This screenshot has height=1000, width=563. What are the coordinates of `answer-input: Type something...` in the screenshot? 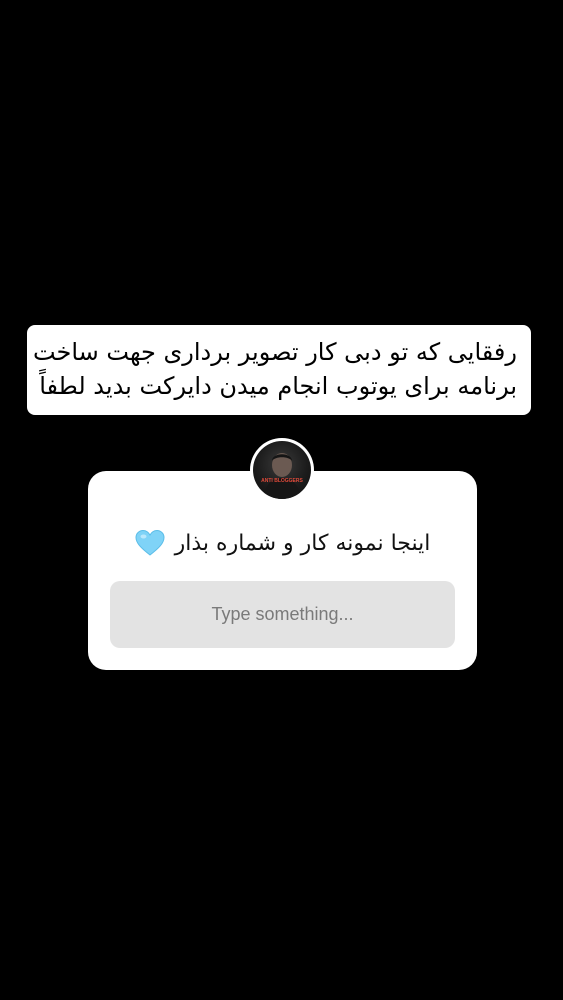 It's located at (282, 614).